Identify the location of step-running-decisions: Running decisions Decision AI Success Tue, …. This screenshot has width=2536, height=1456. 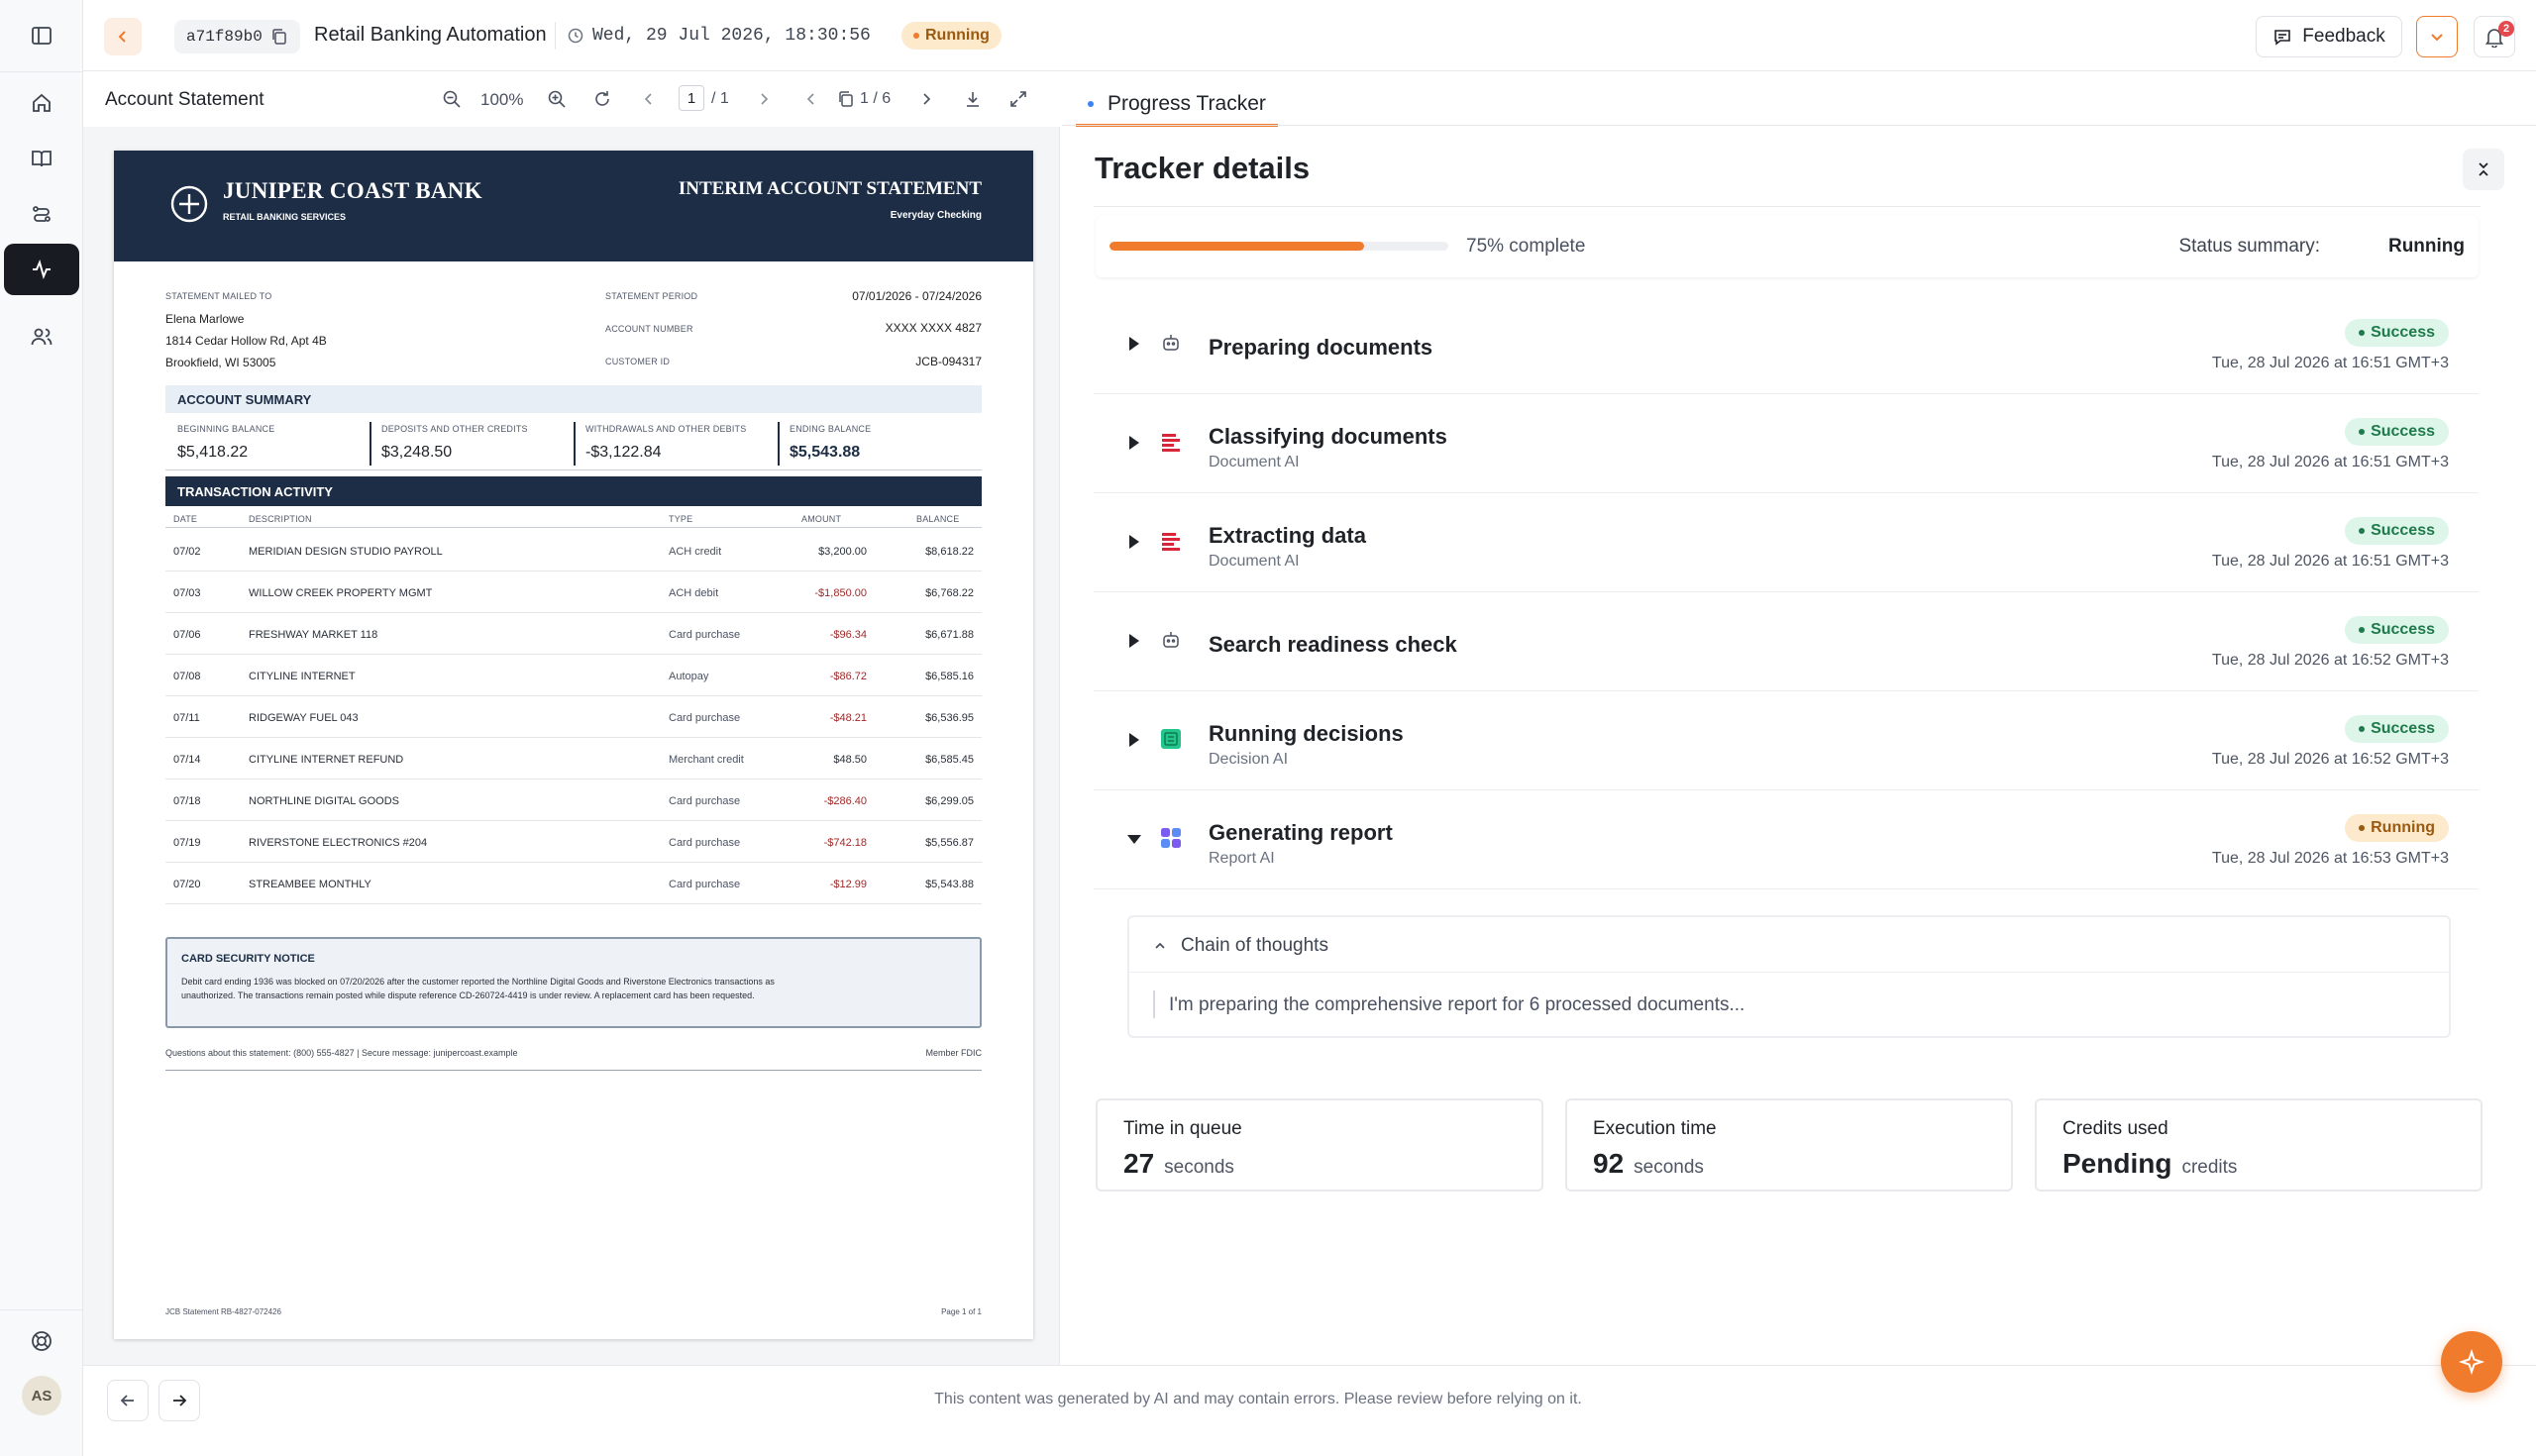
(1786, 740).